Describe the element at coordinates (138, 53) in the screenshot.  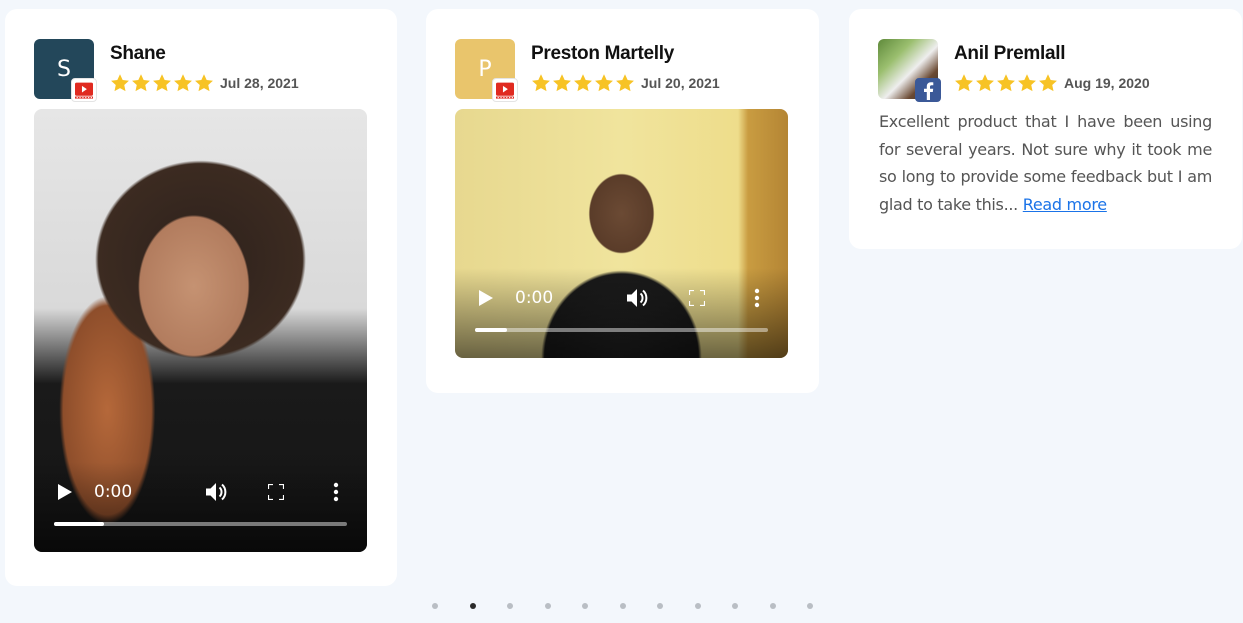
I see `reviewer-name: Shane` at that location.